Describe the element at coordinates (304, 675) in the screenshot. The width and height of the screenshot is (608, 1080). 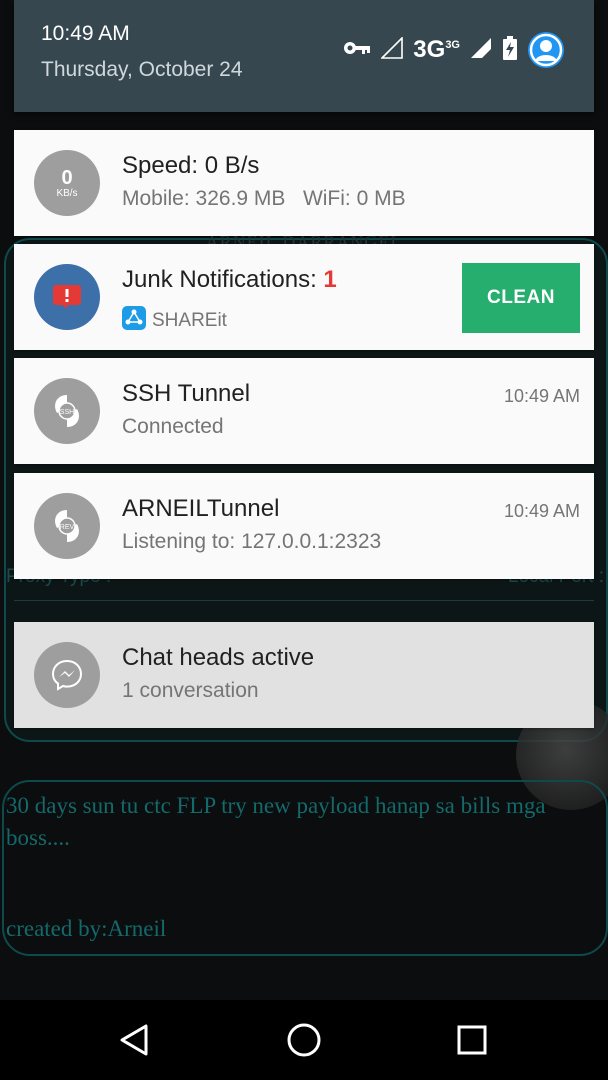
I see `notification-chat-heads: Chat heads active 1 conversation` at that location.